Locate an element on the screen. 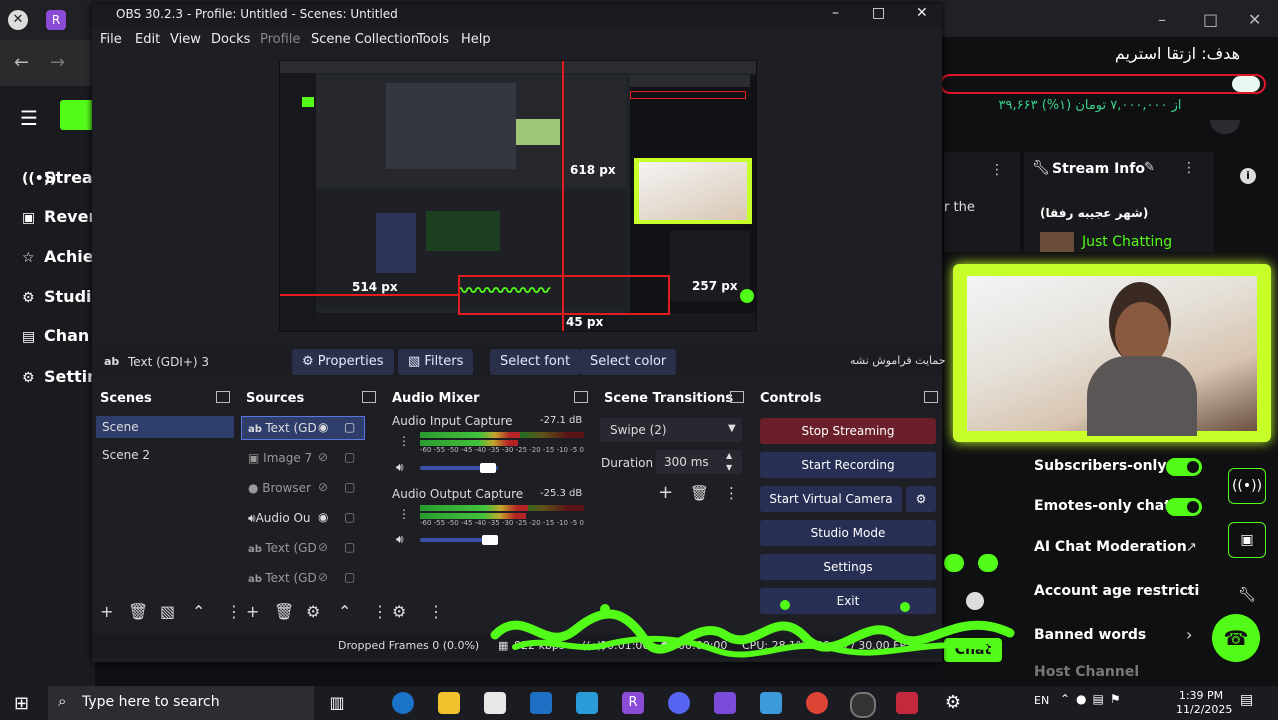 This screenshot has width=1278, height=720. select-color-button: Select color is located at coordinates (628, 362).